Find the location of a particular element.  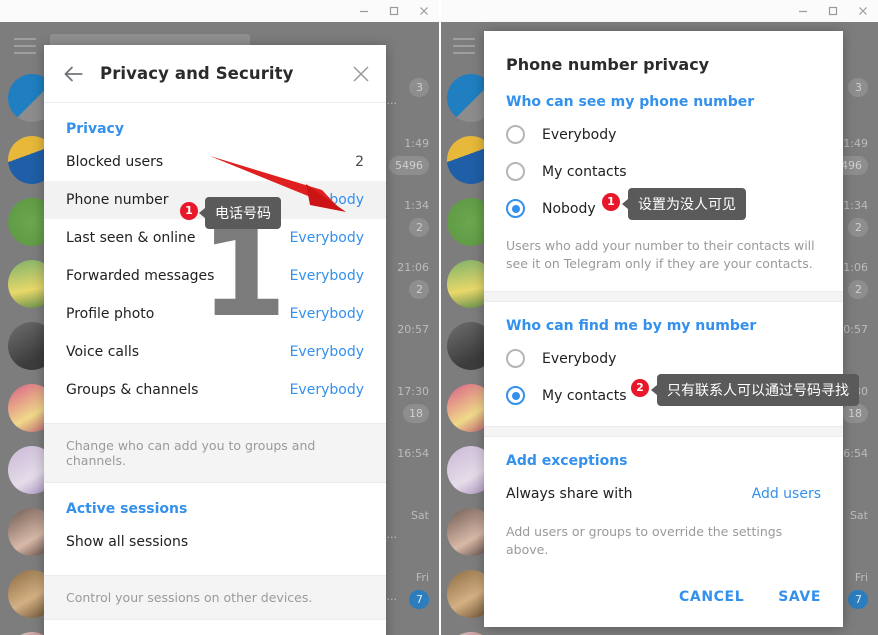

row-label: Show all sessions is located at coordinates (127, 542).